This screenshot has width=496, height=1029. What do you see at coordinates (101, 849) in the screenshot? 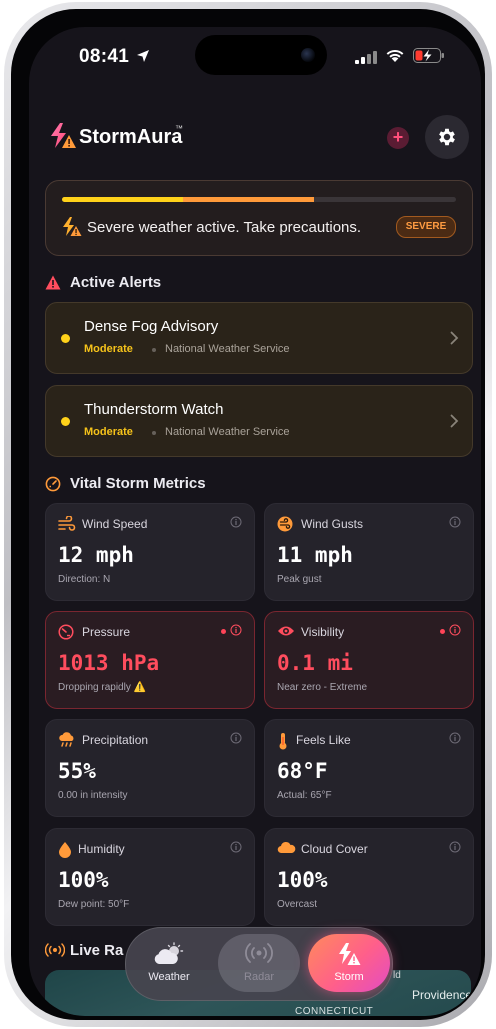
I see `metric-label: Humidity` at bounding box center [101, 849].